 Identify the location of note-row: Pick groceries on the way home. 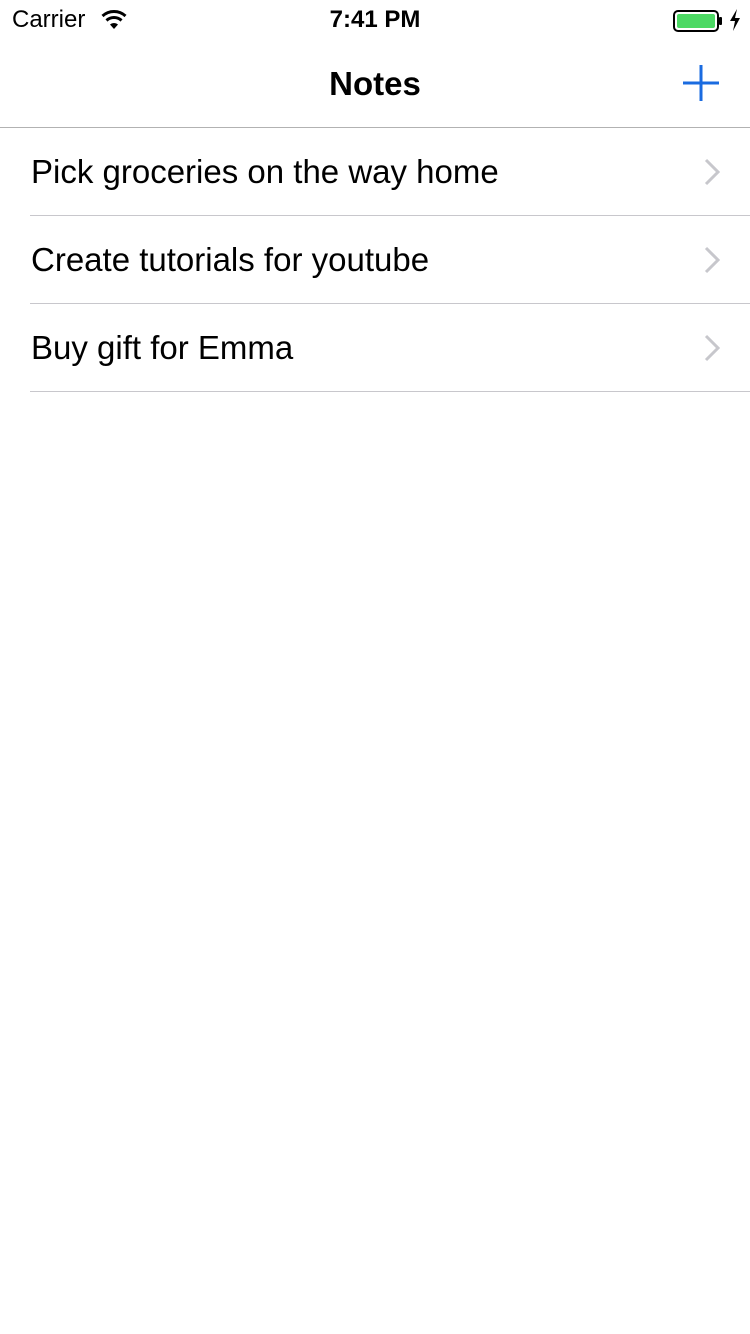
(375, 172).